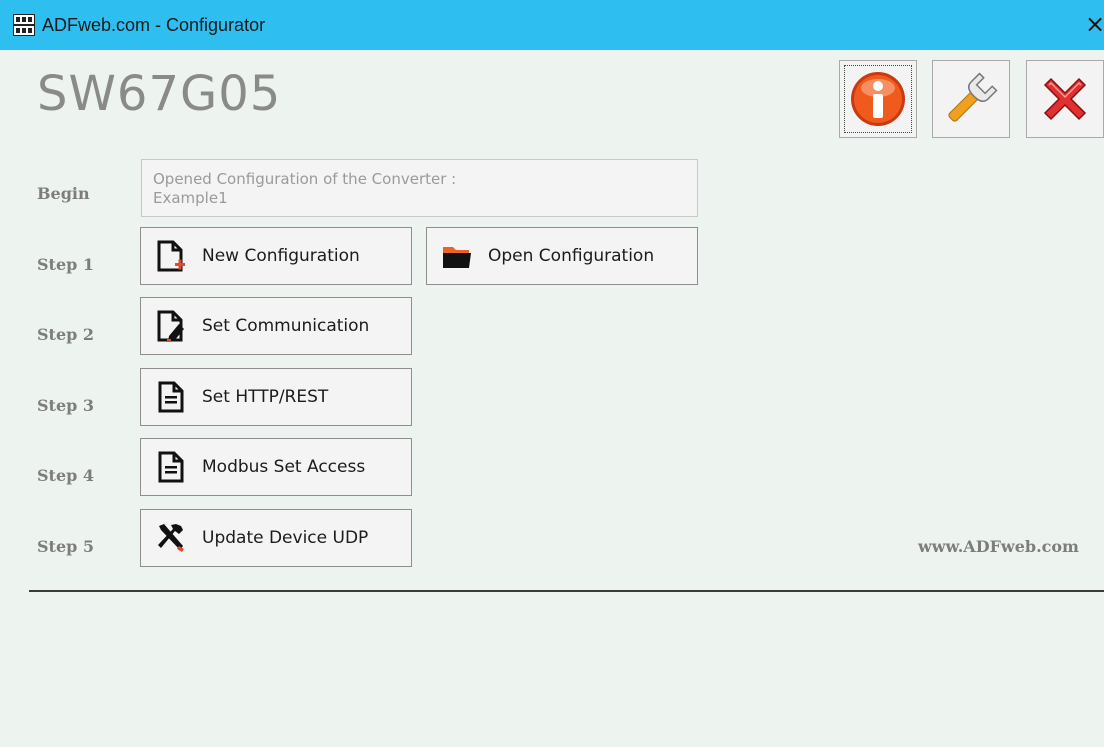 This screenshot has height=747, width=1104. I want to click on set-http-rest-button: Set HTTP/REST, so click(276, 397).